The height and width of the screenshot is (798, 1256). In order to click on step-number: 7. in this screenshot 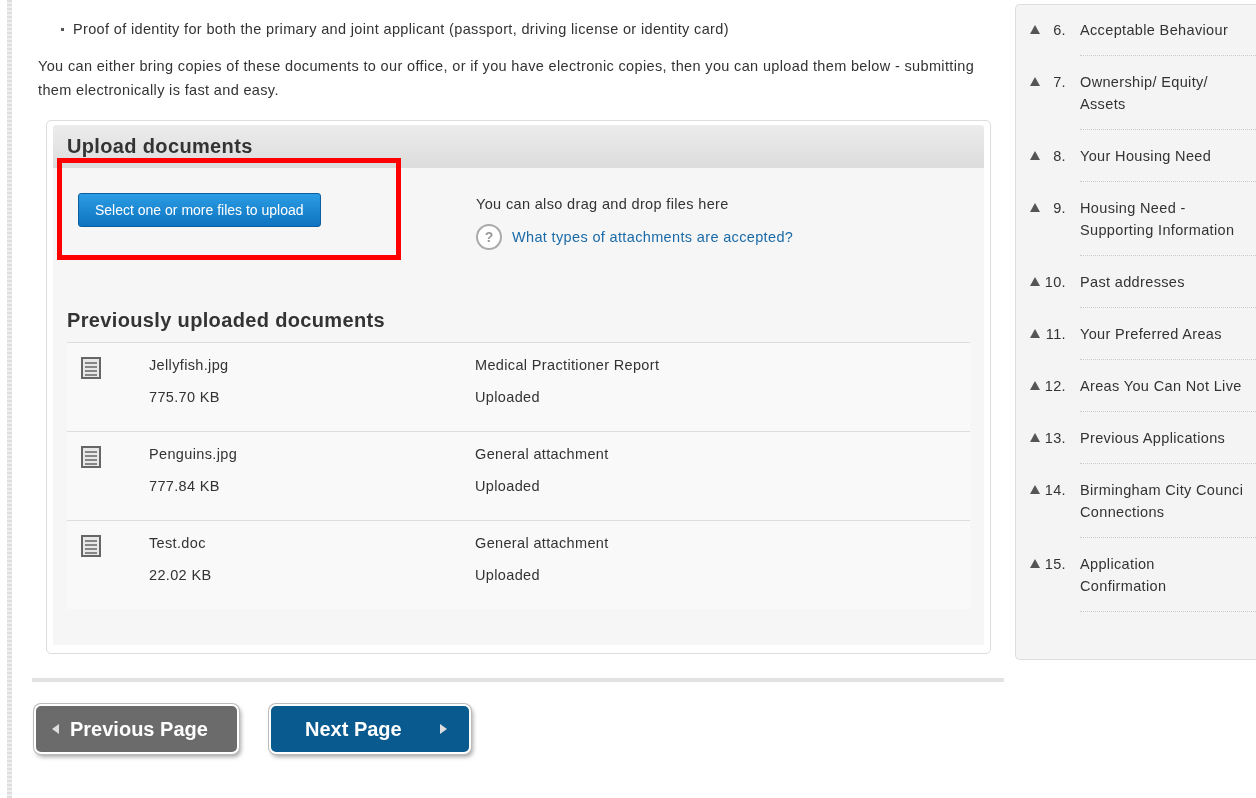, I will do `click(1059, 82)`.